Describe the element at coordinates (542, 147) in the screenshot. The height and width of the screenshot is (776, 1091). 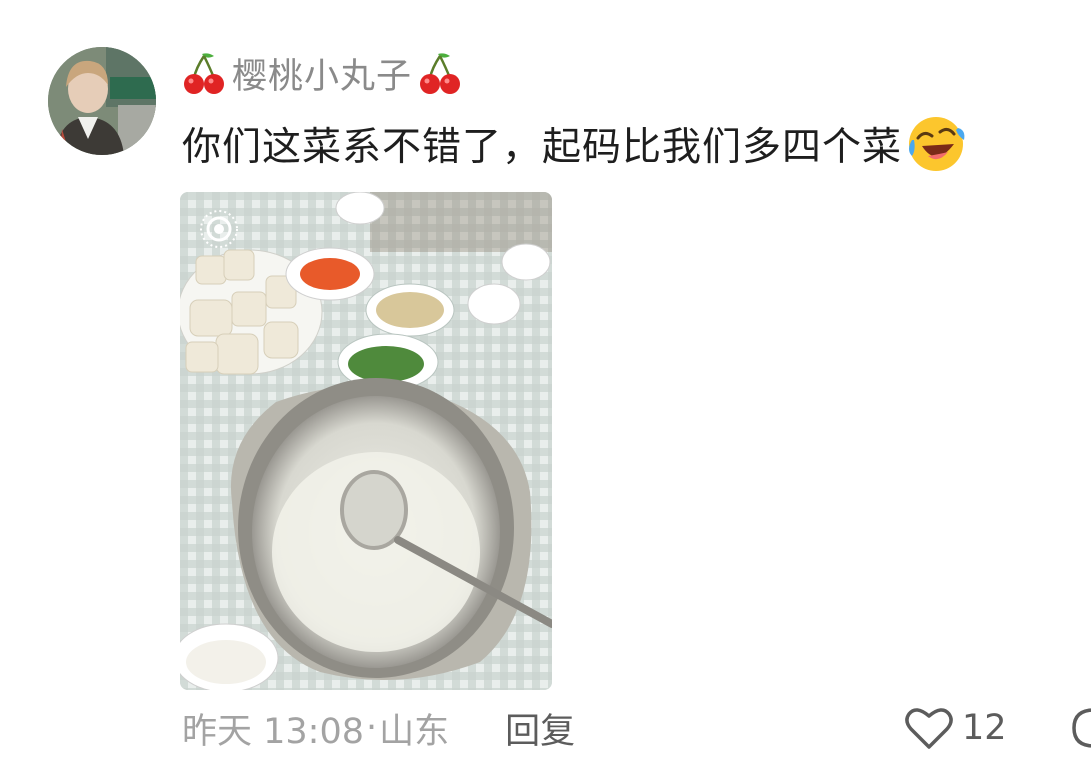
I see `comment-text: 你们这菜系不错了，起码比我们多四个菜` at that location.